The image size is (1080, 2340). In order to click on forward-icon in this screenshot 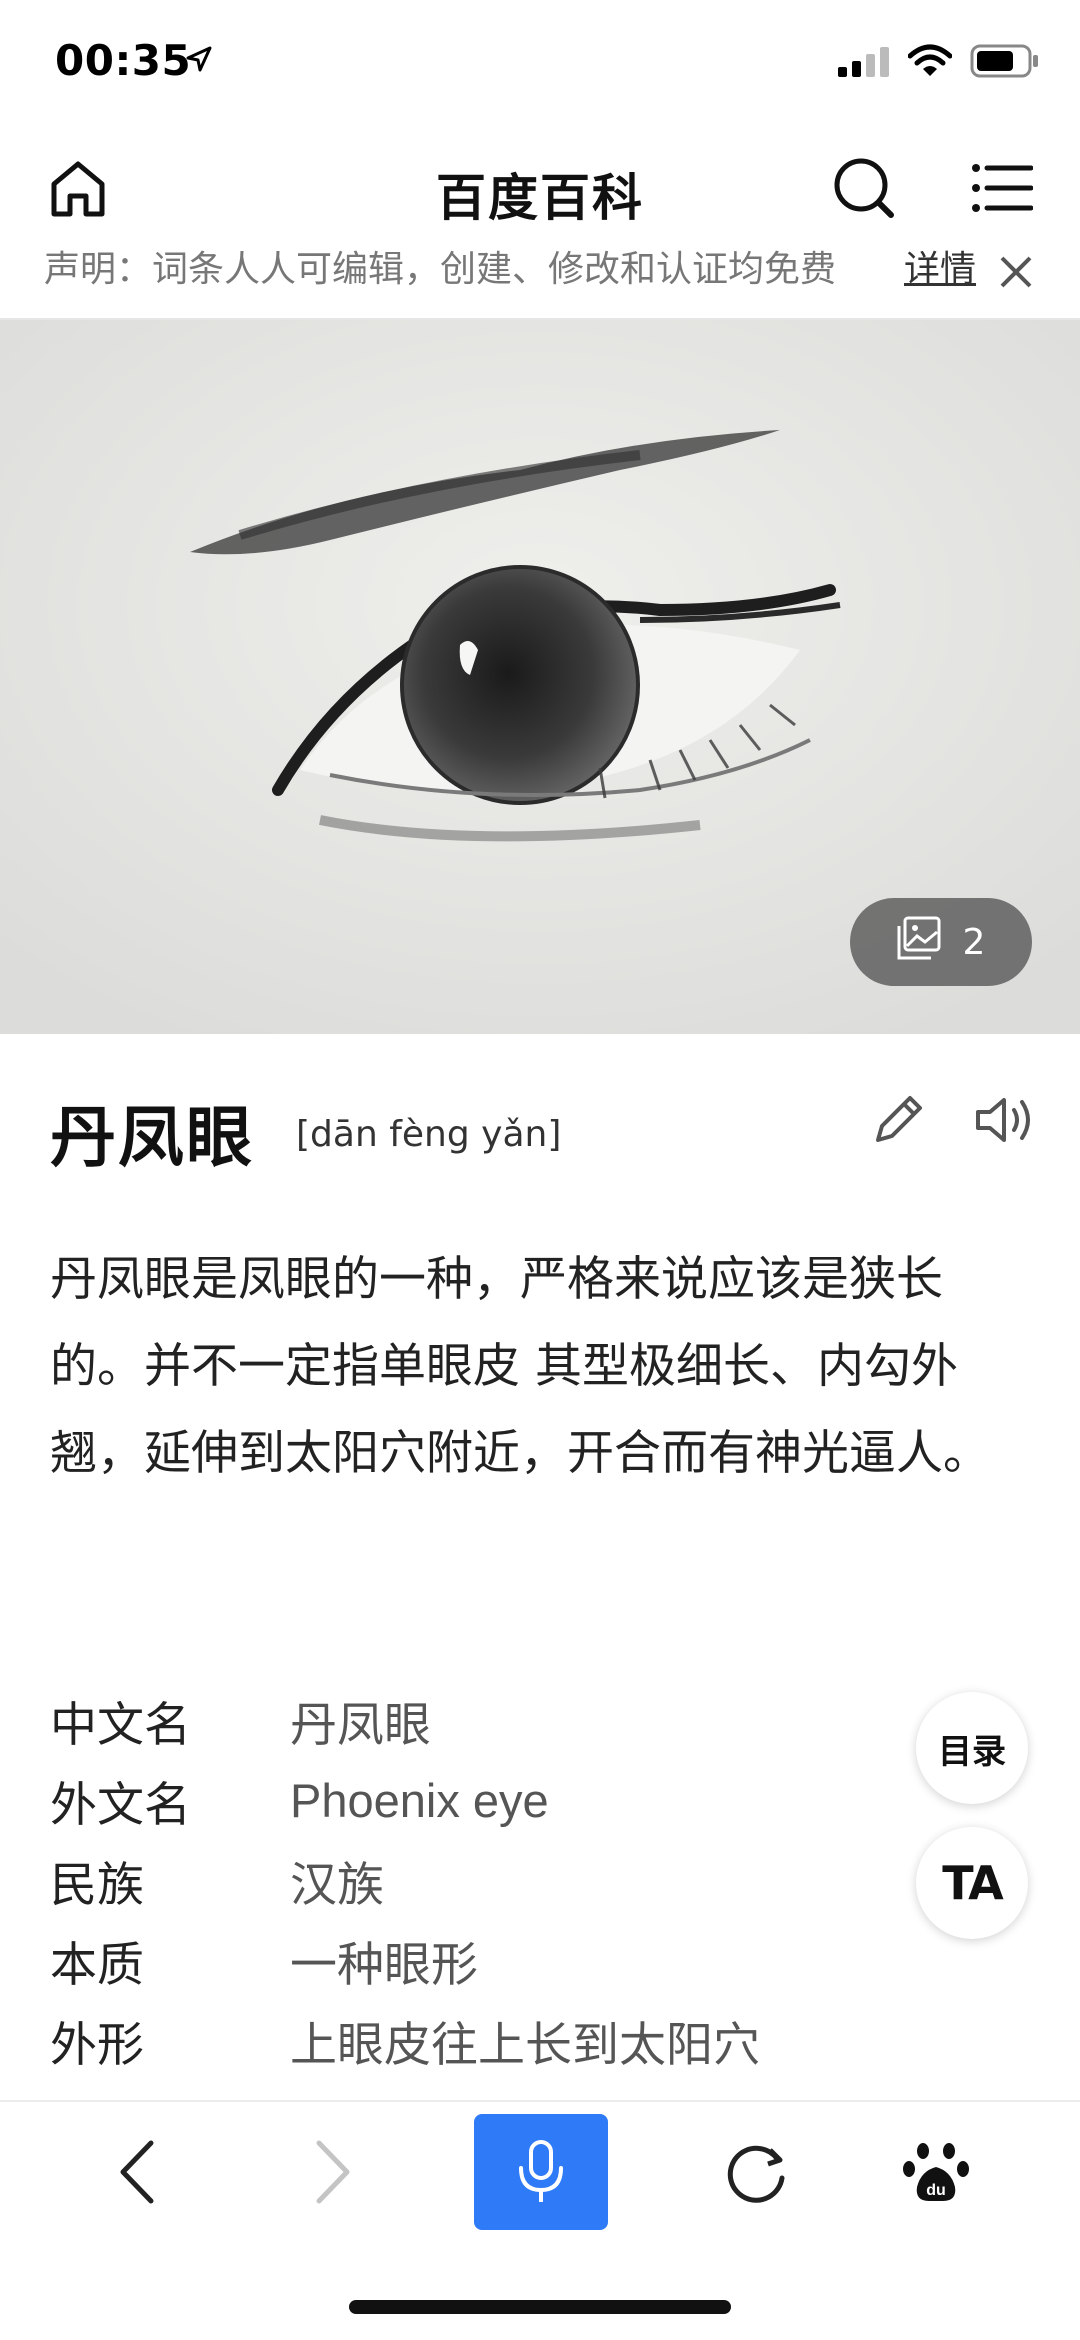, I will do `click(332, 2172)`.